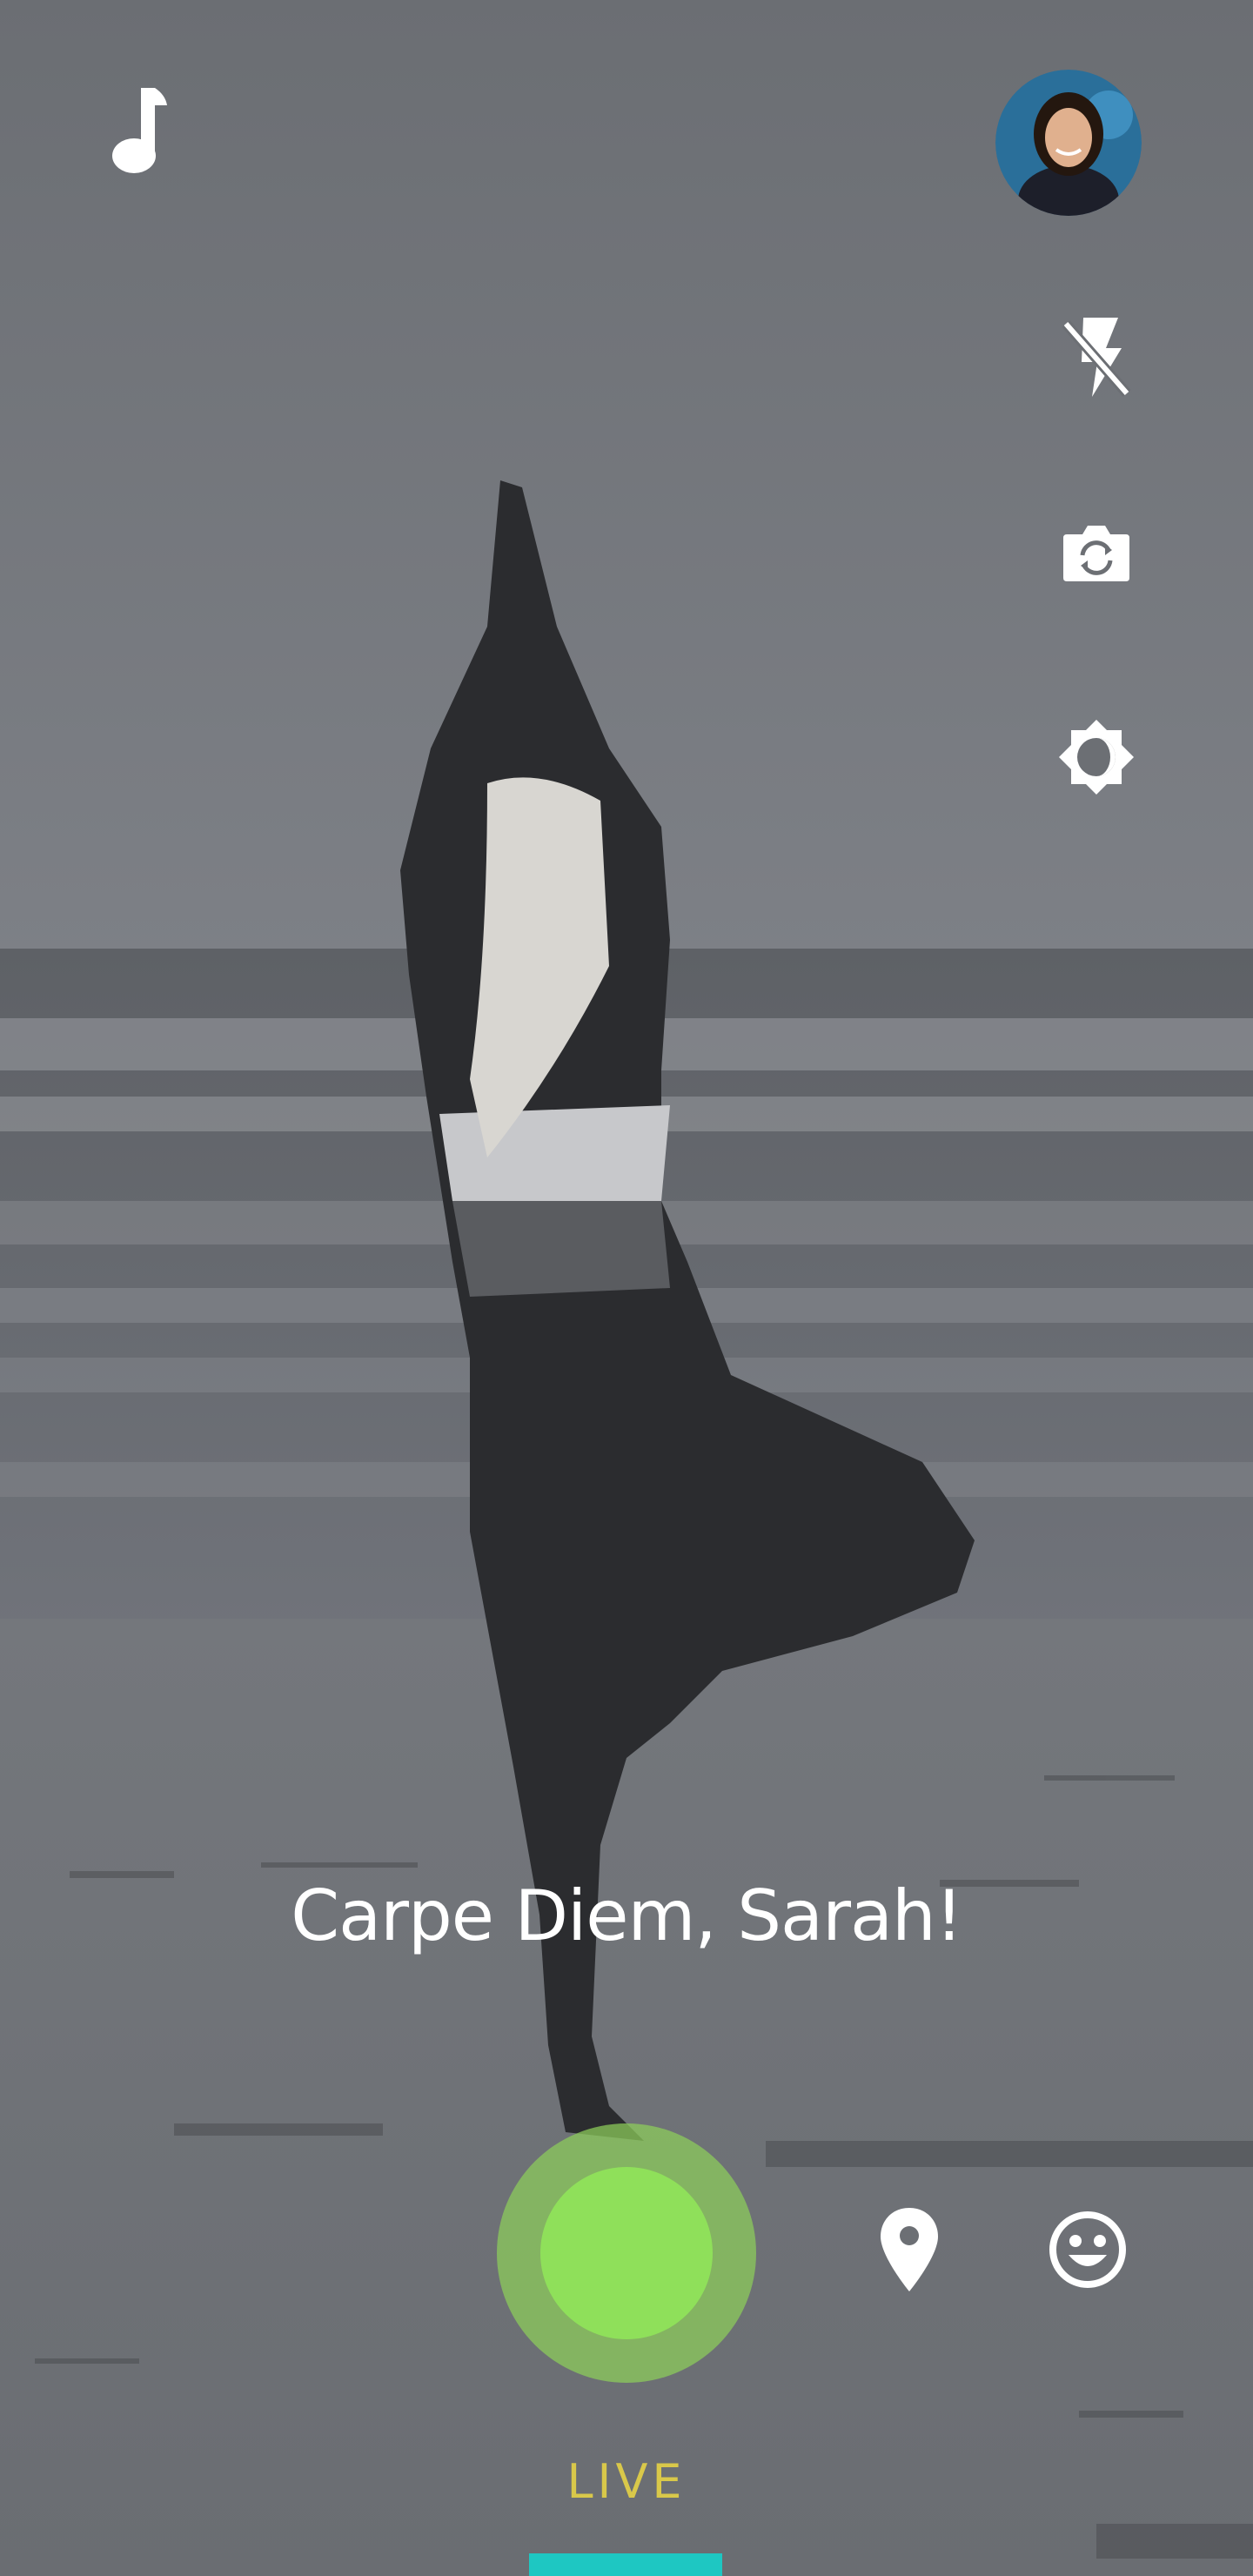 Image resolution: width=1253 pixels, height=2576 pixels. I want to click on brightness-button, so click(1096, 757).